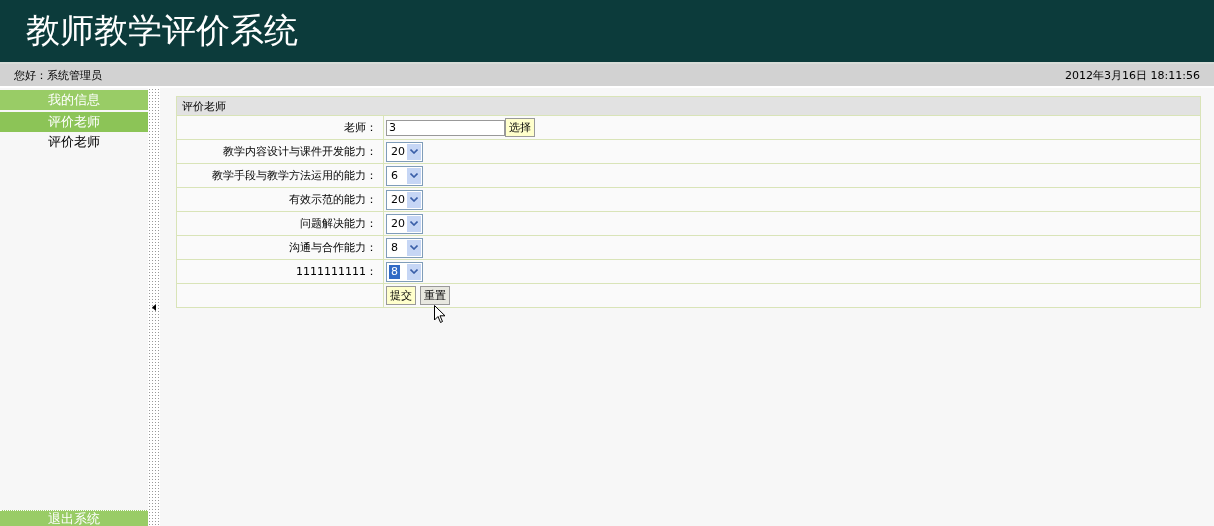 The height and width of the screenshot is (526, 1214). I want to click on submit-button: 提交, so click(401, 295).